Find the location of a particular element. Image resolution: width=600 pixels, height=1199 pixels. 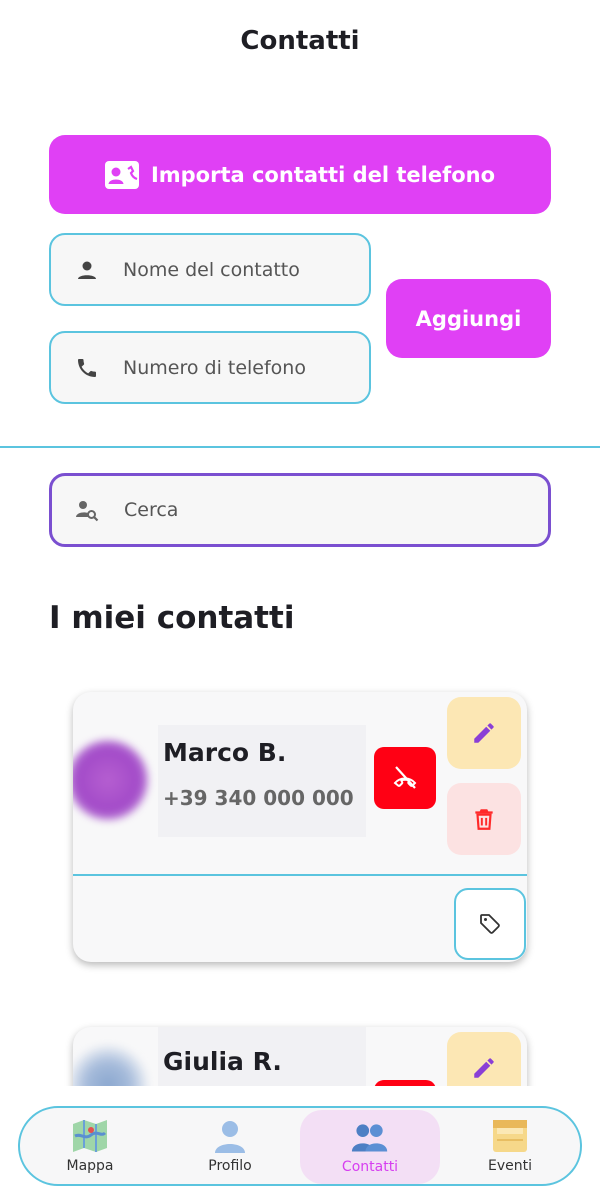

import-contacts-label: Importa contatti del telefono is located at coordinates (323, 174).